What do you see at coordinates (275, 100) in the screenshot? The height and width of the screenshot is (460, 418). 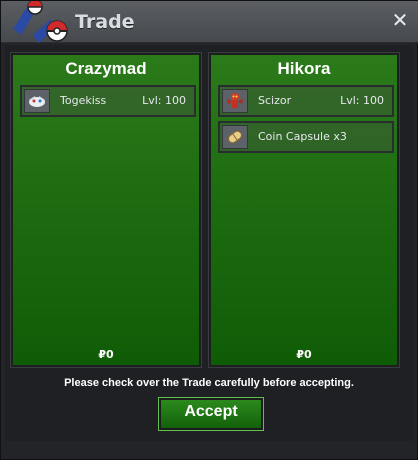 I see `item-name: Scizor` at bounding box center [275, 100].